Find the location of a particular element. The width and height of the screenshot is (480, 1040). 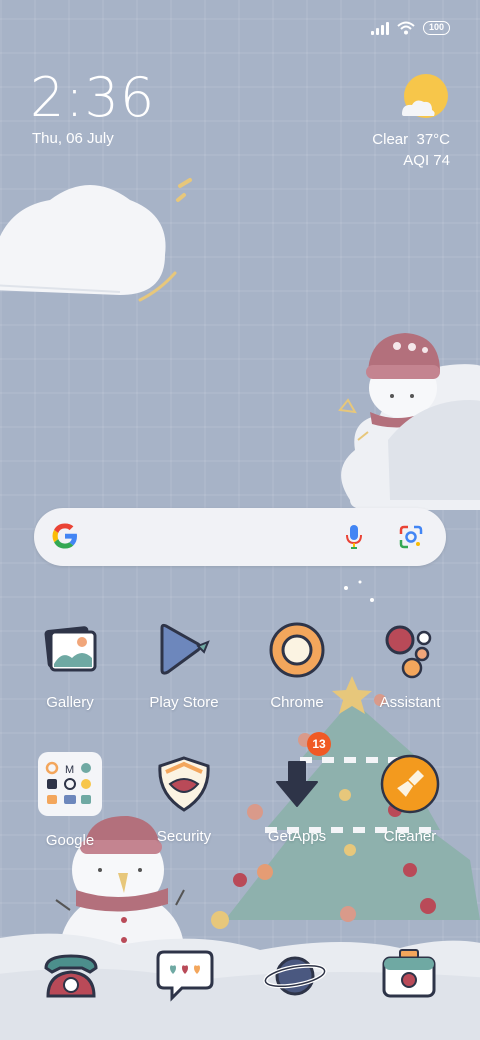

app-chrome: Chrome is located at coordinates (297, 665).